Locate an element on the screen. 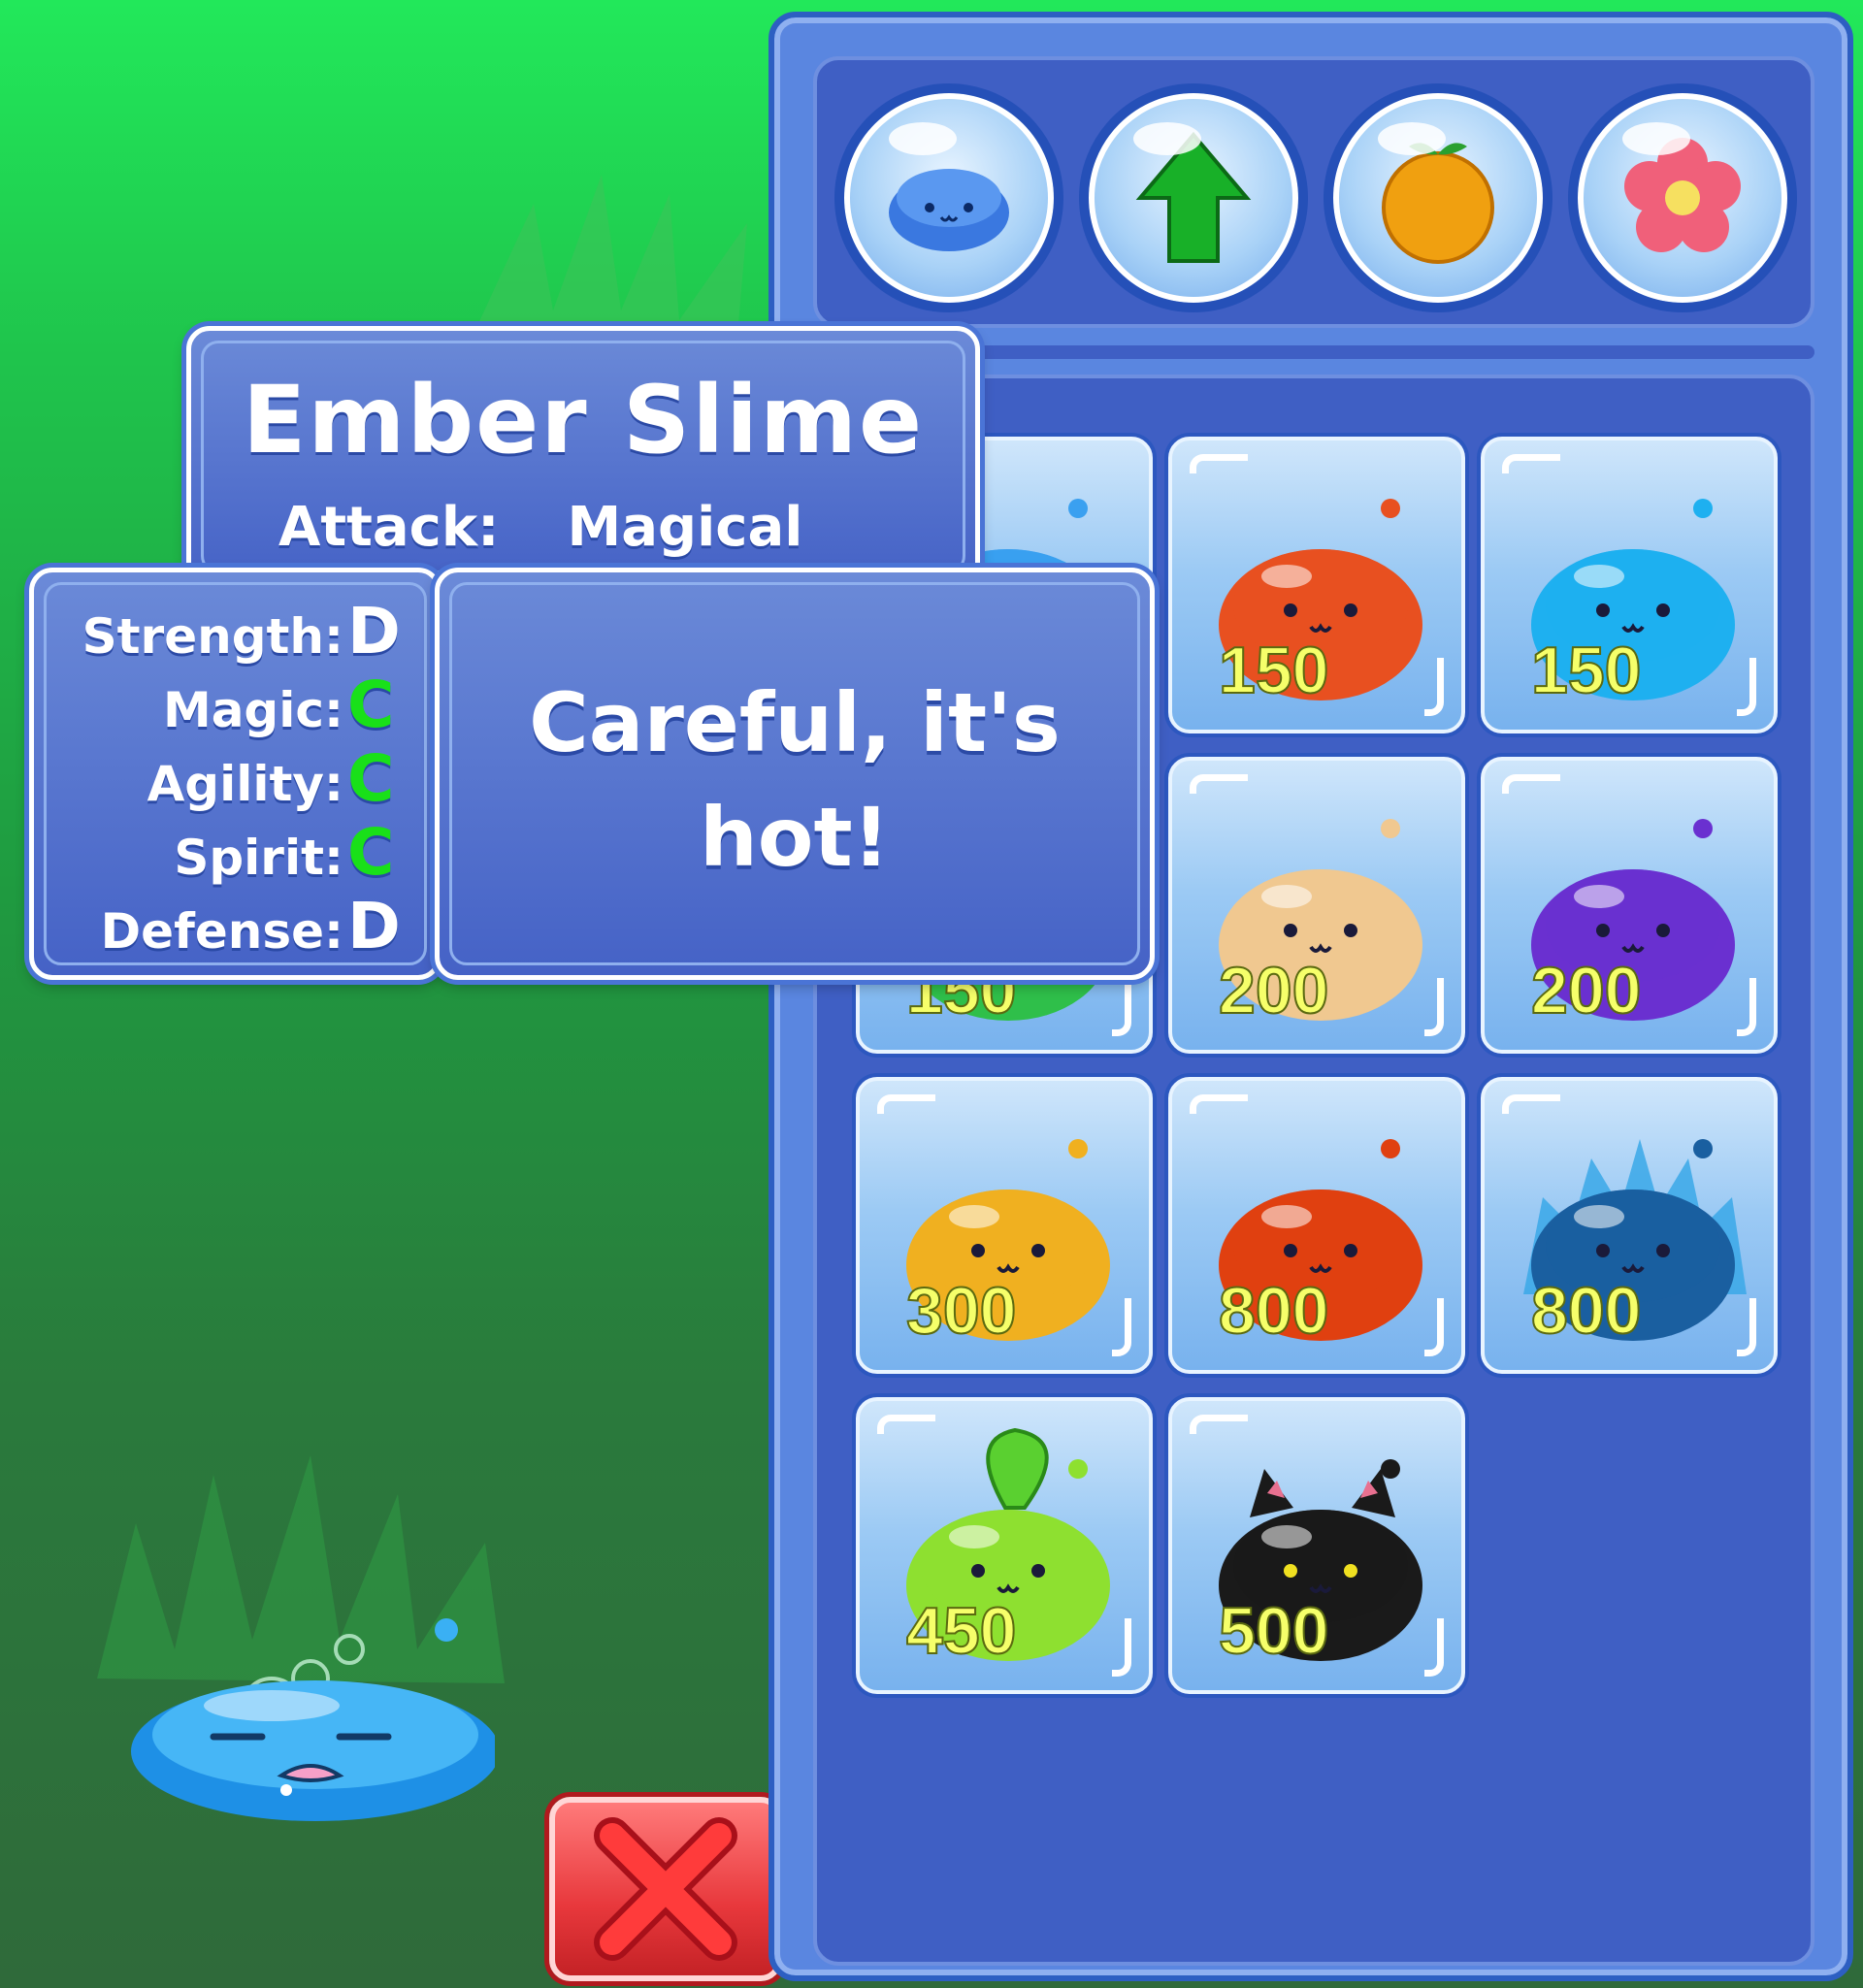 The height and width of the screenshot is (1988, 1863). attack-value: Magical is located at coordinates (685, 527).